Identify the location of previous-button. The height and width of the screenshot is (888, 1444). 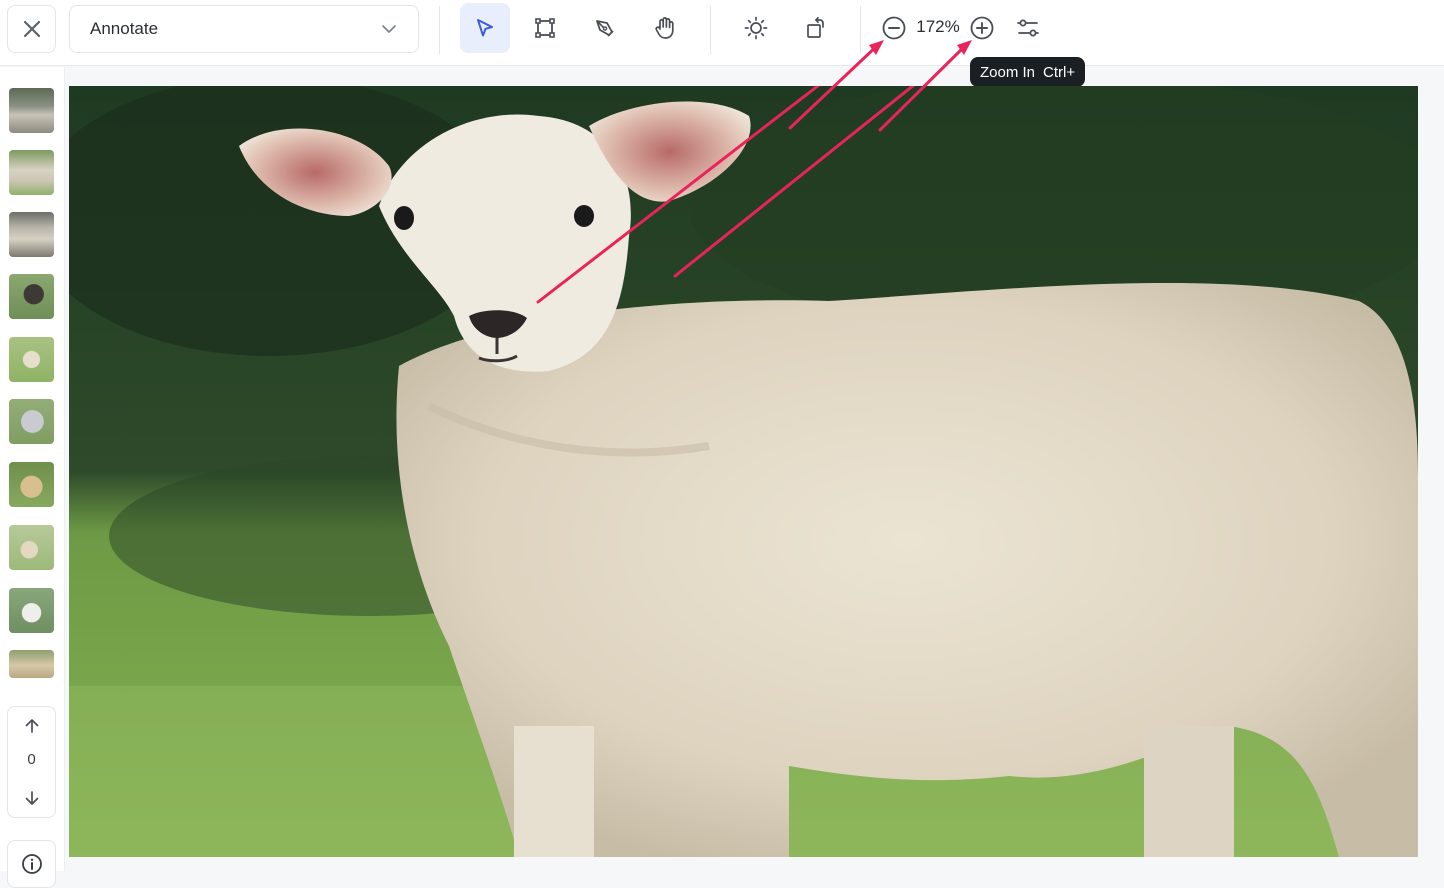
(31, 726).